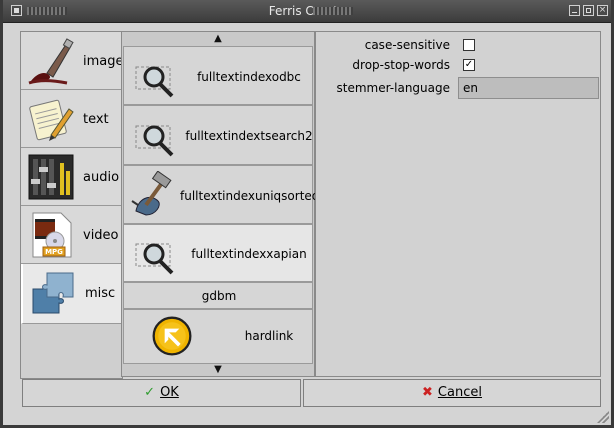  Describe the element at coordinates (218, 39) in the screenshot. I see `scroll-up-icon: ▲` at that location.